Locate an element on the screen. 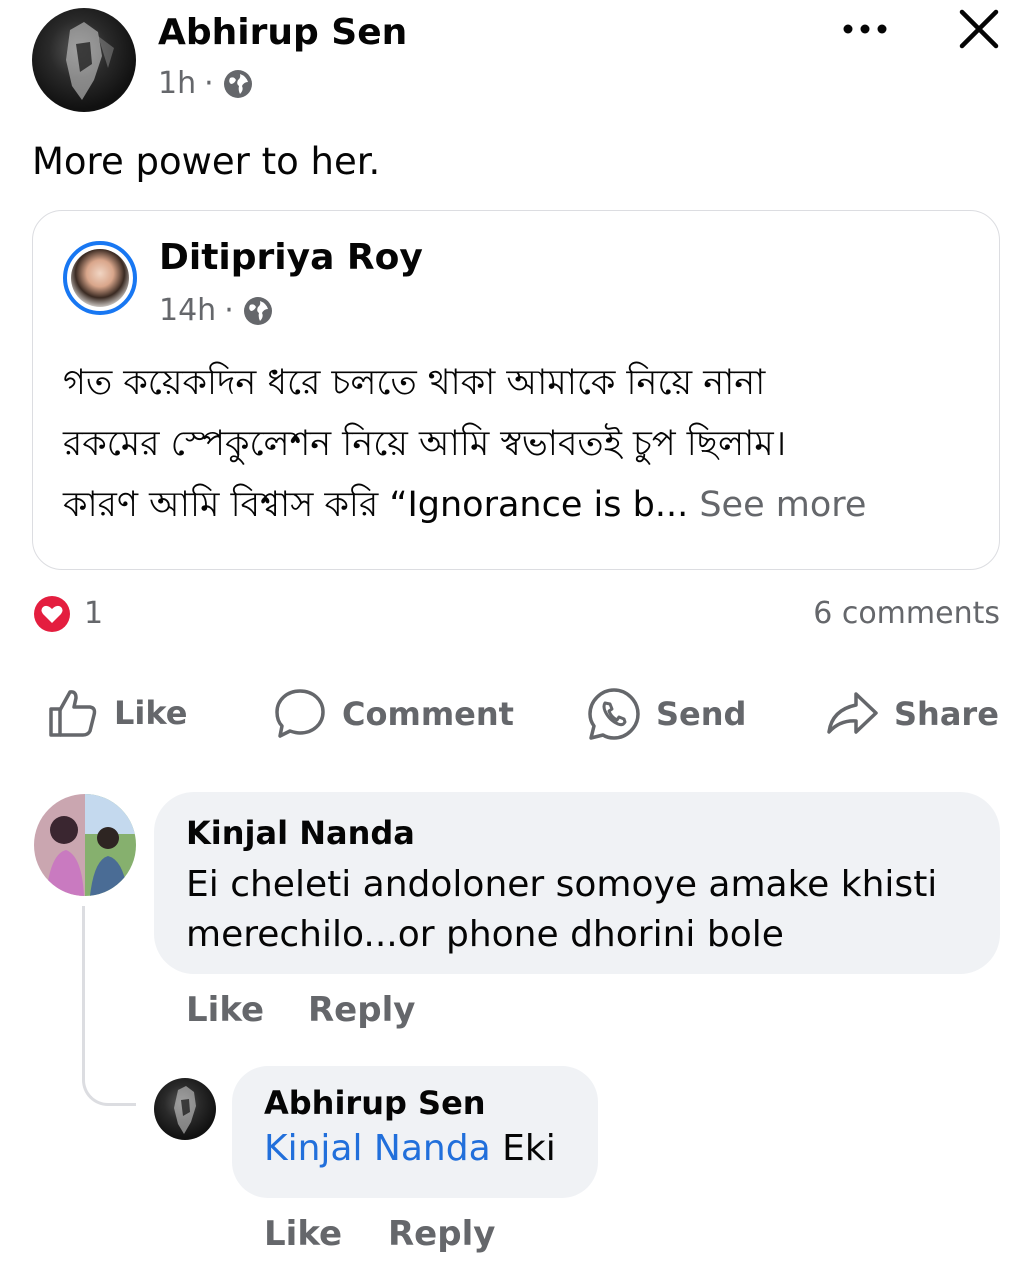 The width and height of the screenshot is (1032, 1280). see-more-link: See more is located at coordinates (782, 505).